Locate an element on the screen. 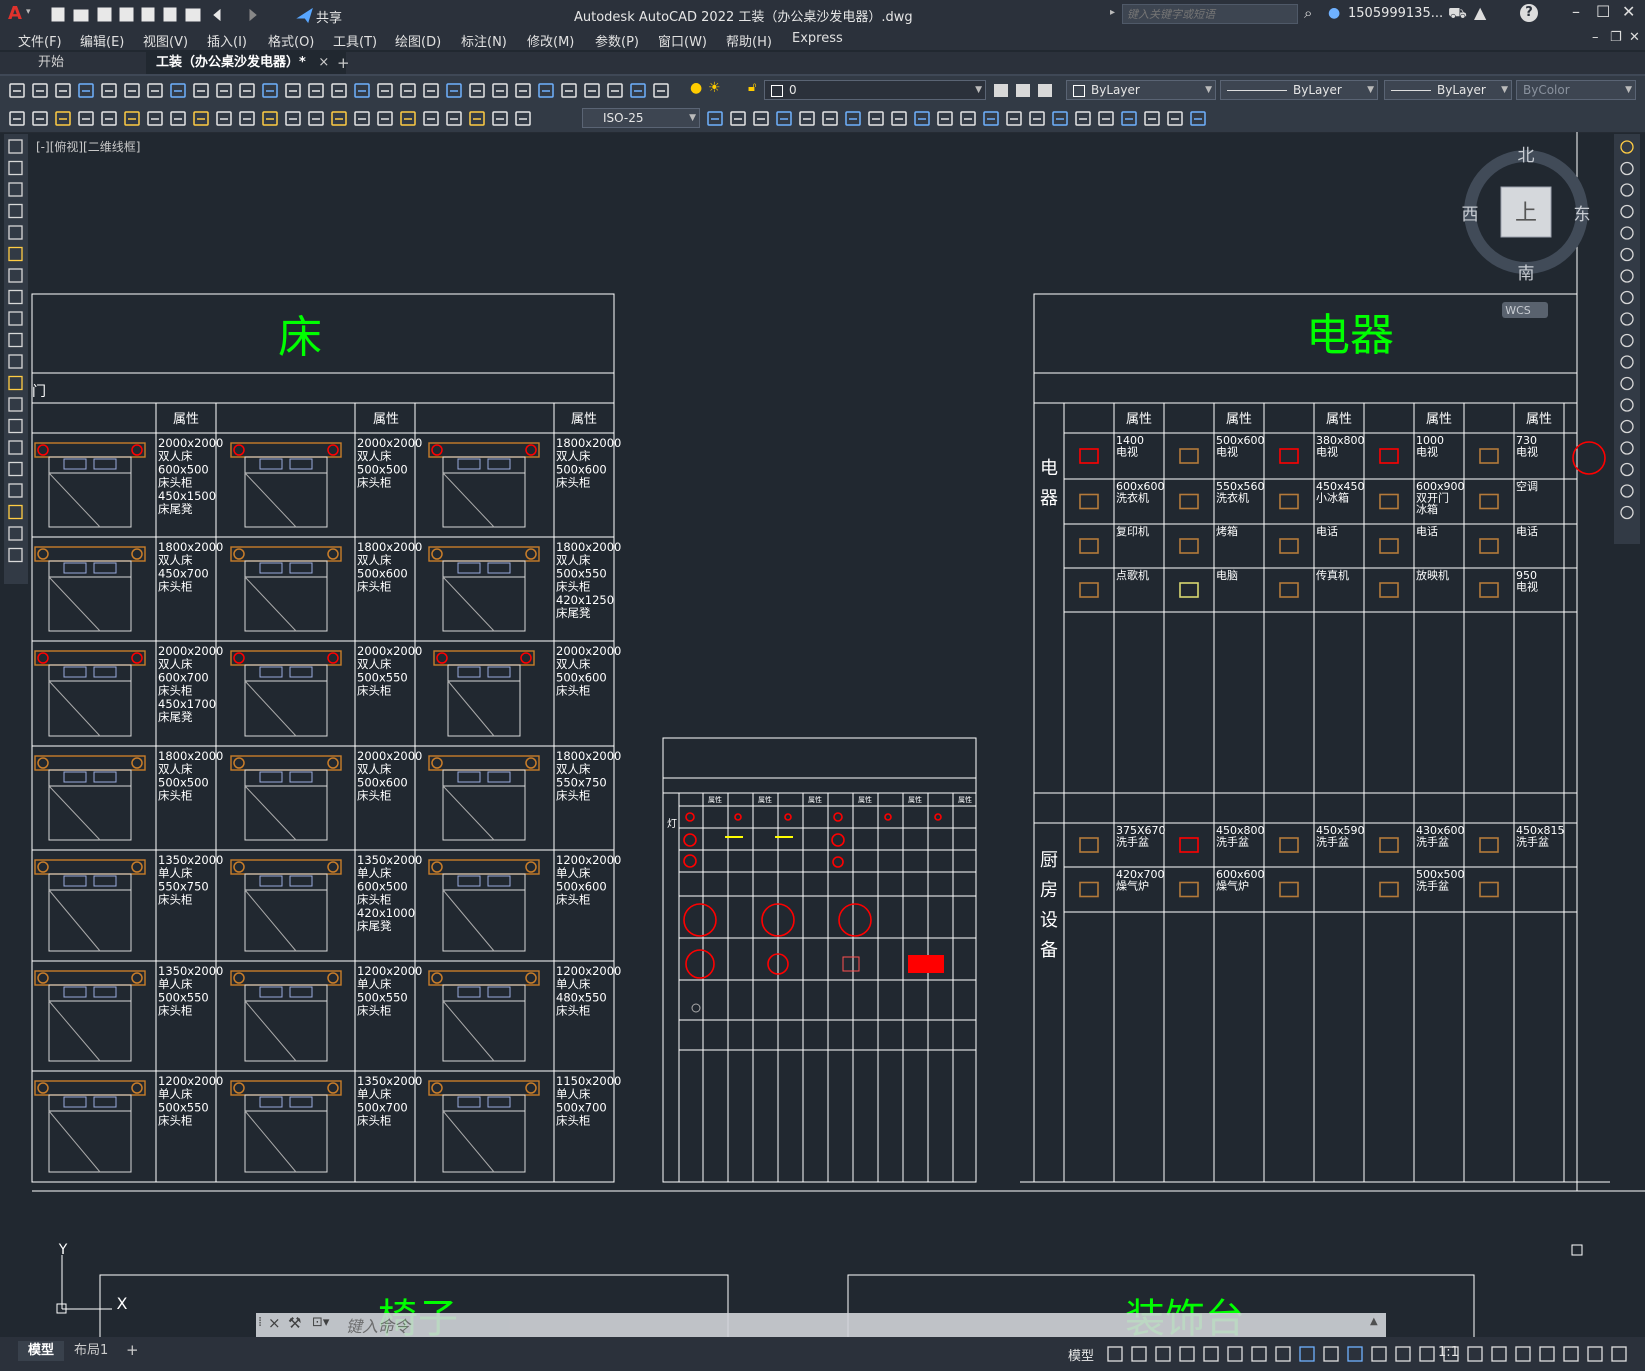  downlight-symbol is located at coordinates (696, 1008).